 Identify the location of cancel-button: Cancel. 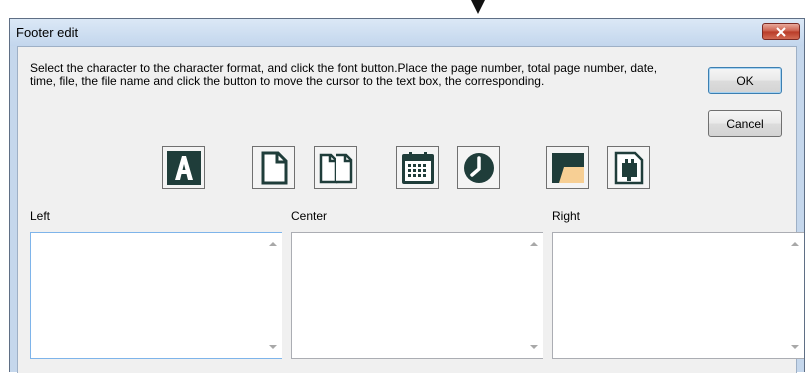
(745, 123).